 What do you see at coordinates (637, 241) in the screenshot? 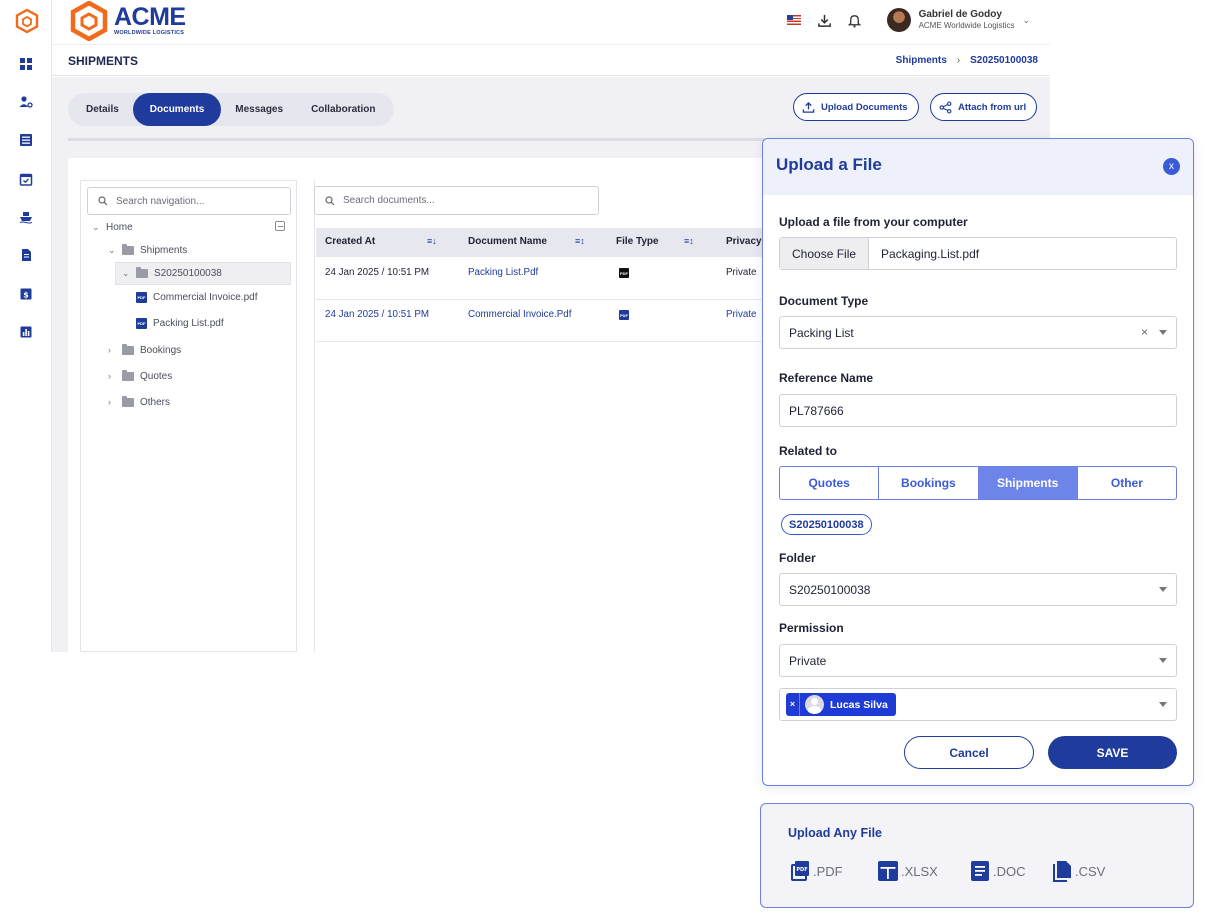
I see `column-file-type: File Type` at bounding box center [637, 241].